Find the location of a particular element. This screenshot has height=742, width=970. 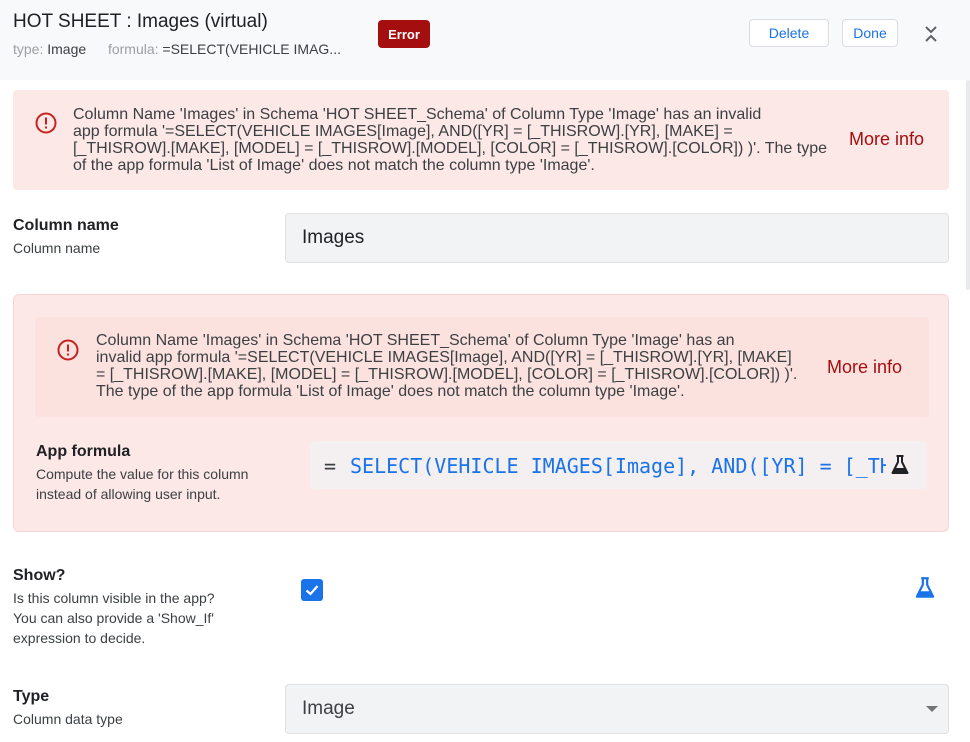

show-label: Show? is located at coordinates (39, 575).